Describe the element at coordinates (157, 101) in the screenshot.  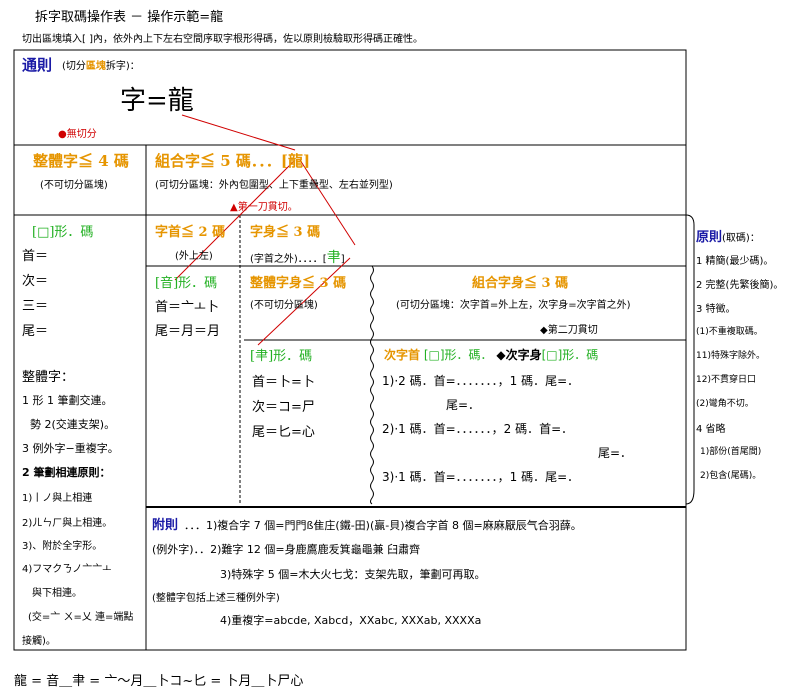
I see `rule-example: 字=龍` at that location.